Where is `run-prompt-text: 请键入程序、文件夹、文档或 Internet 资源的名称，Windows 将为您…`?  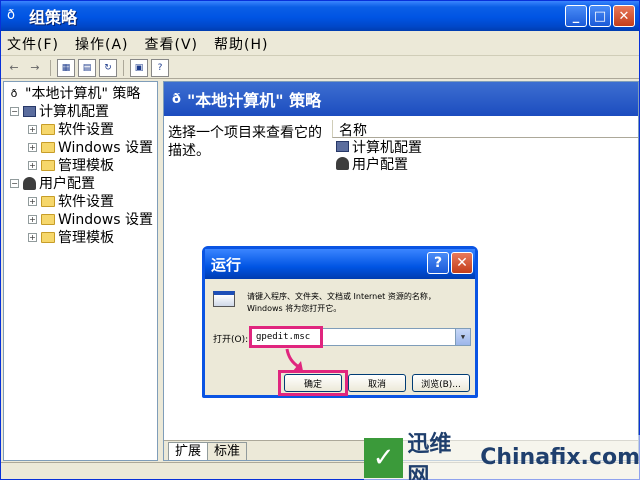 run-prompt-text: 请键入程序、文件夹、文档或 Internet 资源的名称，Windows 将为您… is located at coordinates (341, 302).